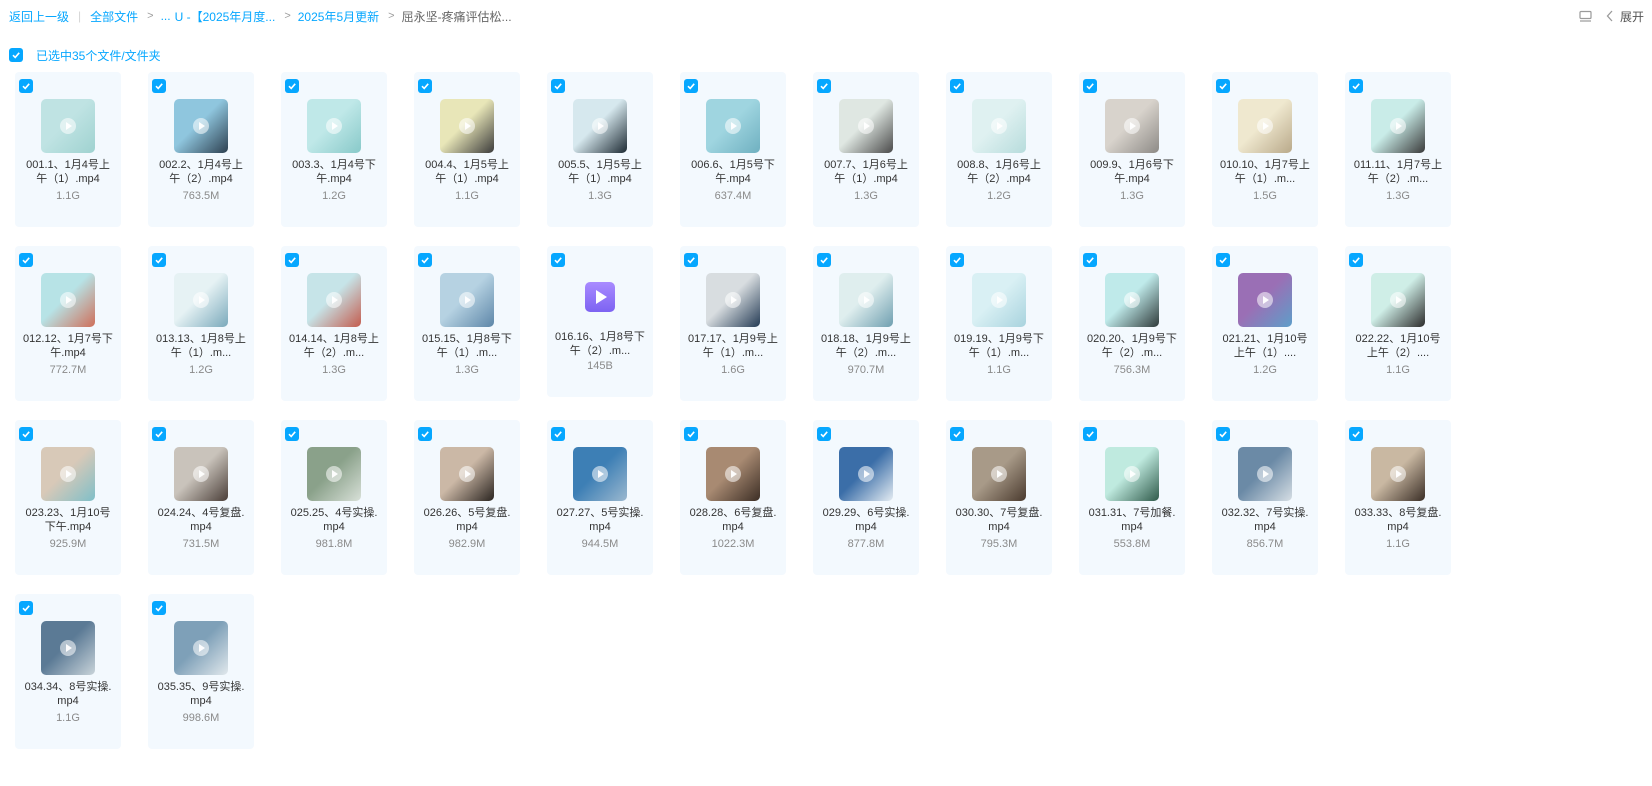 The width and height of the screenshot is (1652, 786). Describe the element at coordinates (1398, 323) in the screenshot. I see `file-card: 022.22、1月10号上午（2）.... 1.1G` at that location.